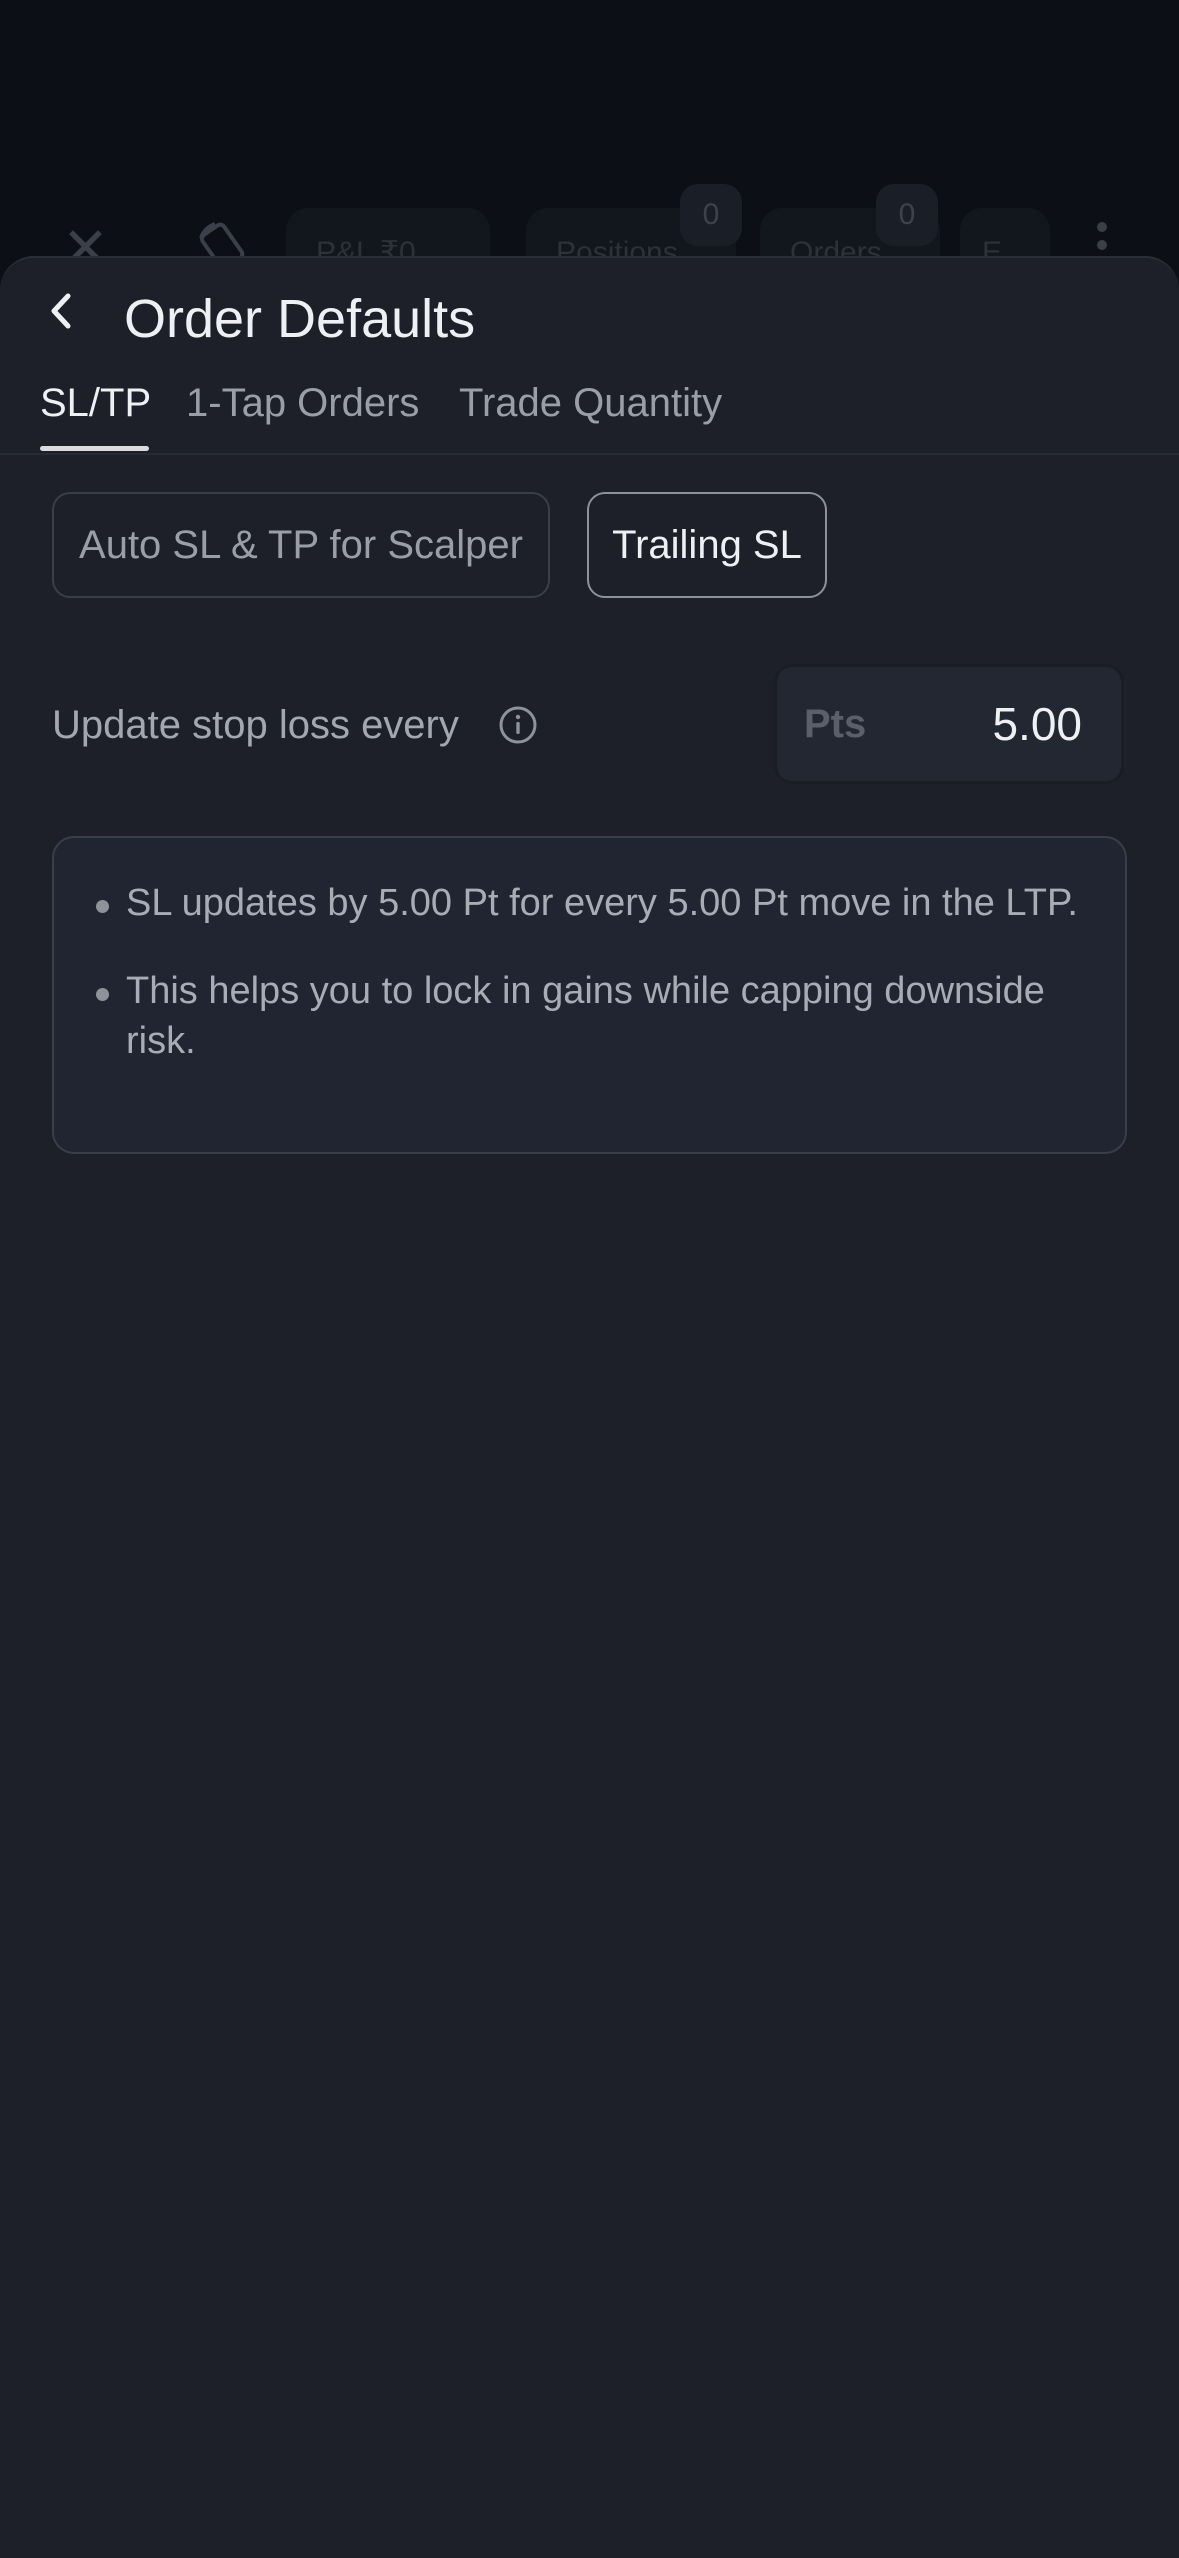  Describe the element at coordinates (300, 319) in the screenshot. I see `page-title: Order Defaults` at that location.